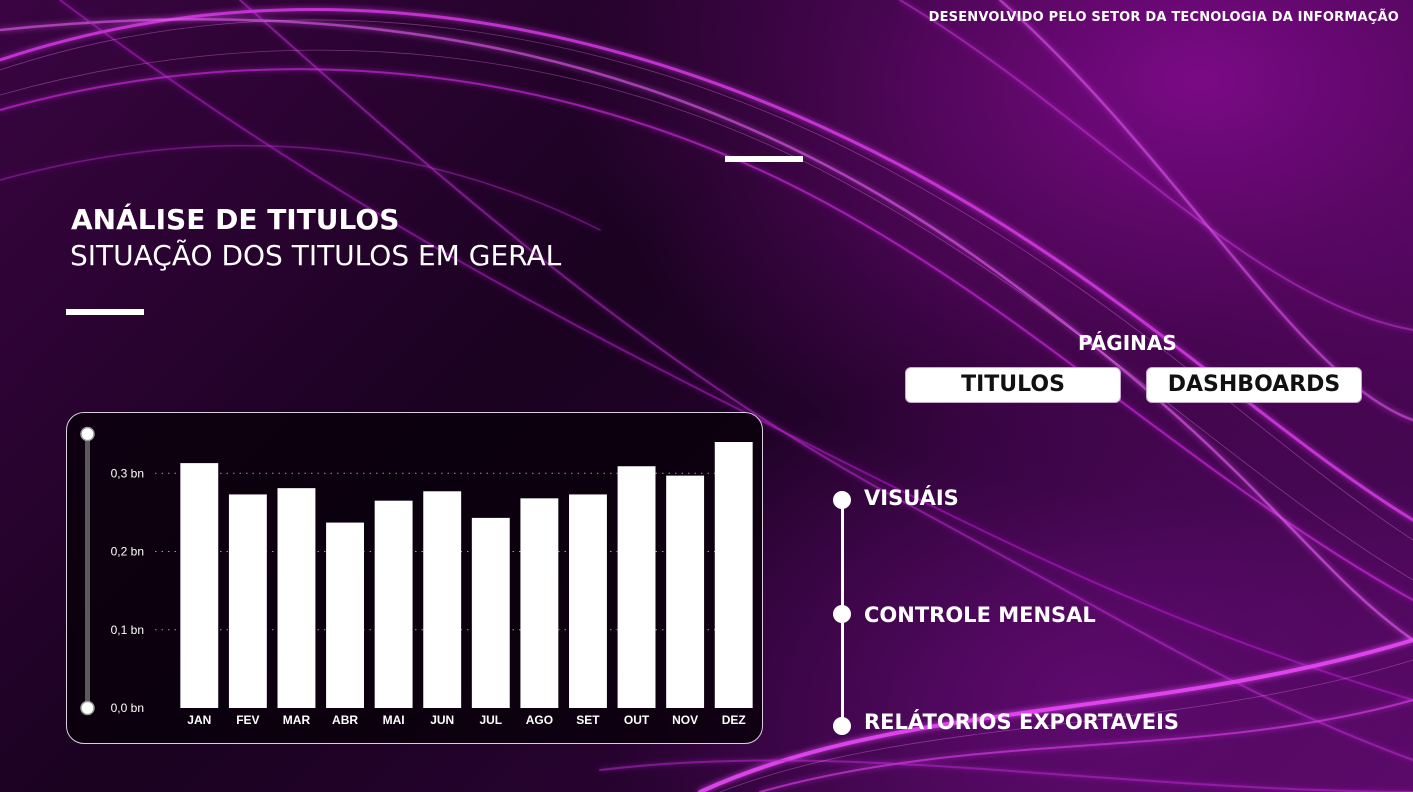 This screenshot has width=1413, height=792. What do you see at coordinates (637, 720) in the screenshot?
I see `x-tick-label: OUT` at bounding box center [637, 720].